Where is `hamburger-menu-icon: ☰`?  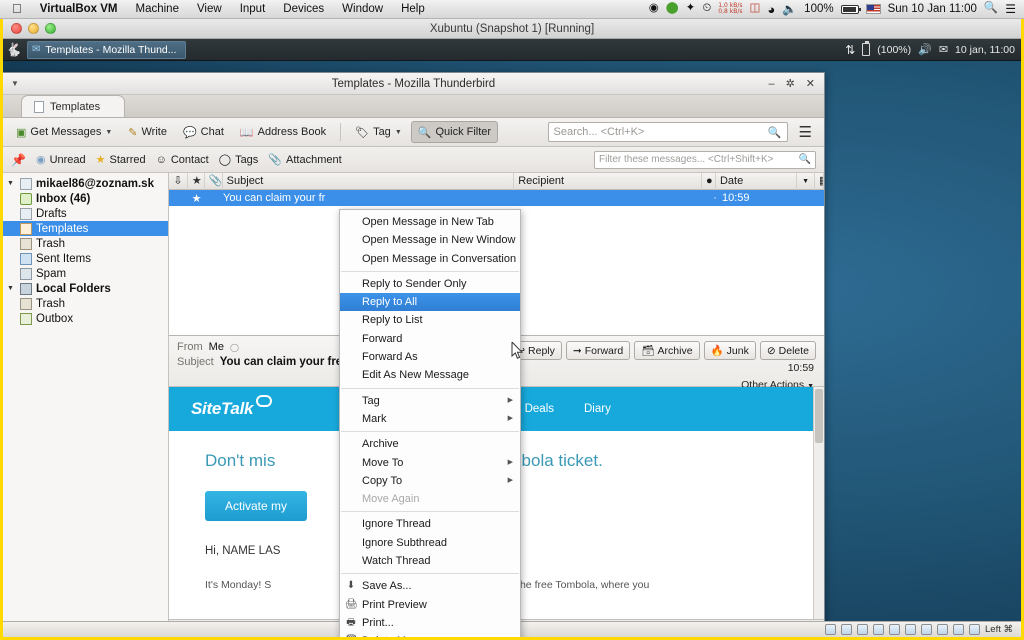
hamburger-menu-icon: ☰ is located at coordinates (804, 132).